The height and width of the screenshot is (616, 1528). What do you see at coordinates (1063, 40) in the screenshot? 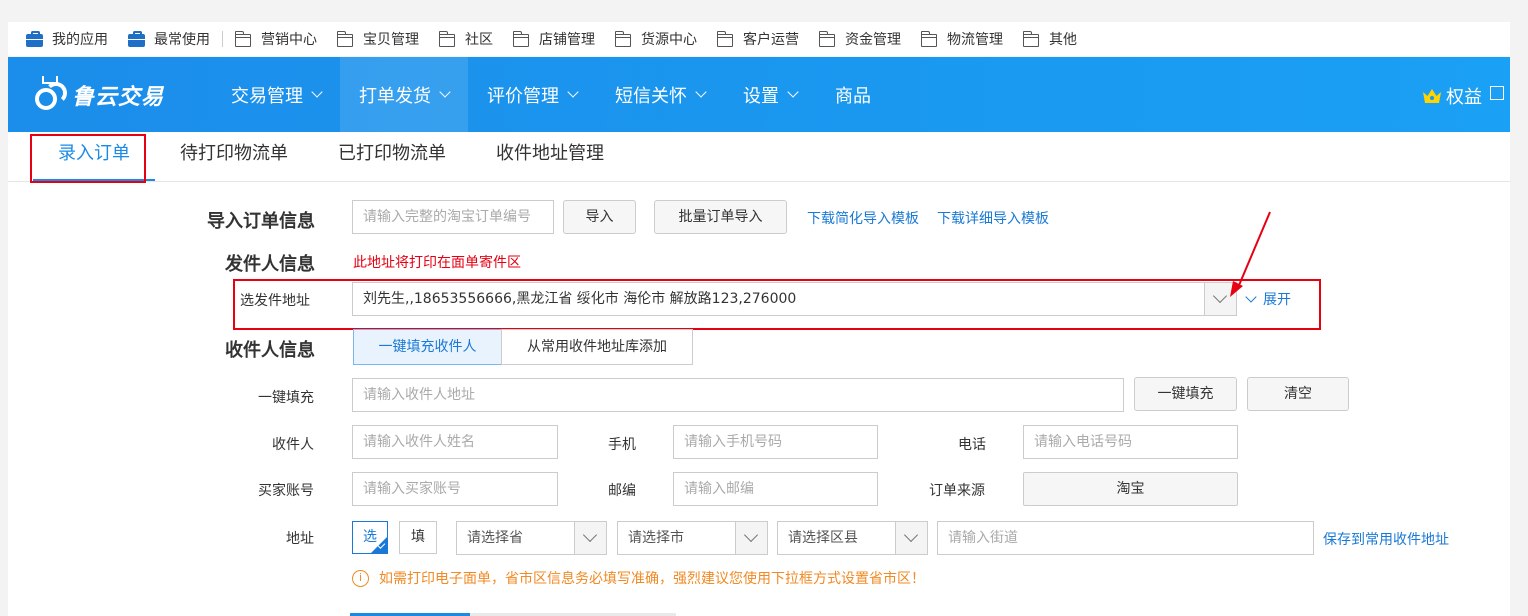
I see `appbar-label: 其他` at bounding box center [1063, 40].